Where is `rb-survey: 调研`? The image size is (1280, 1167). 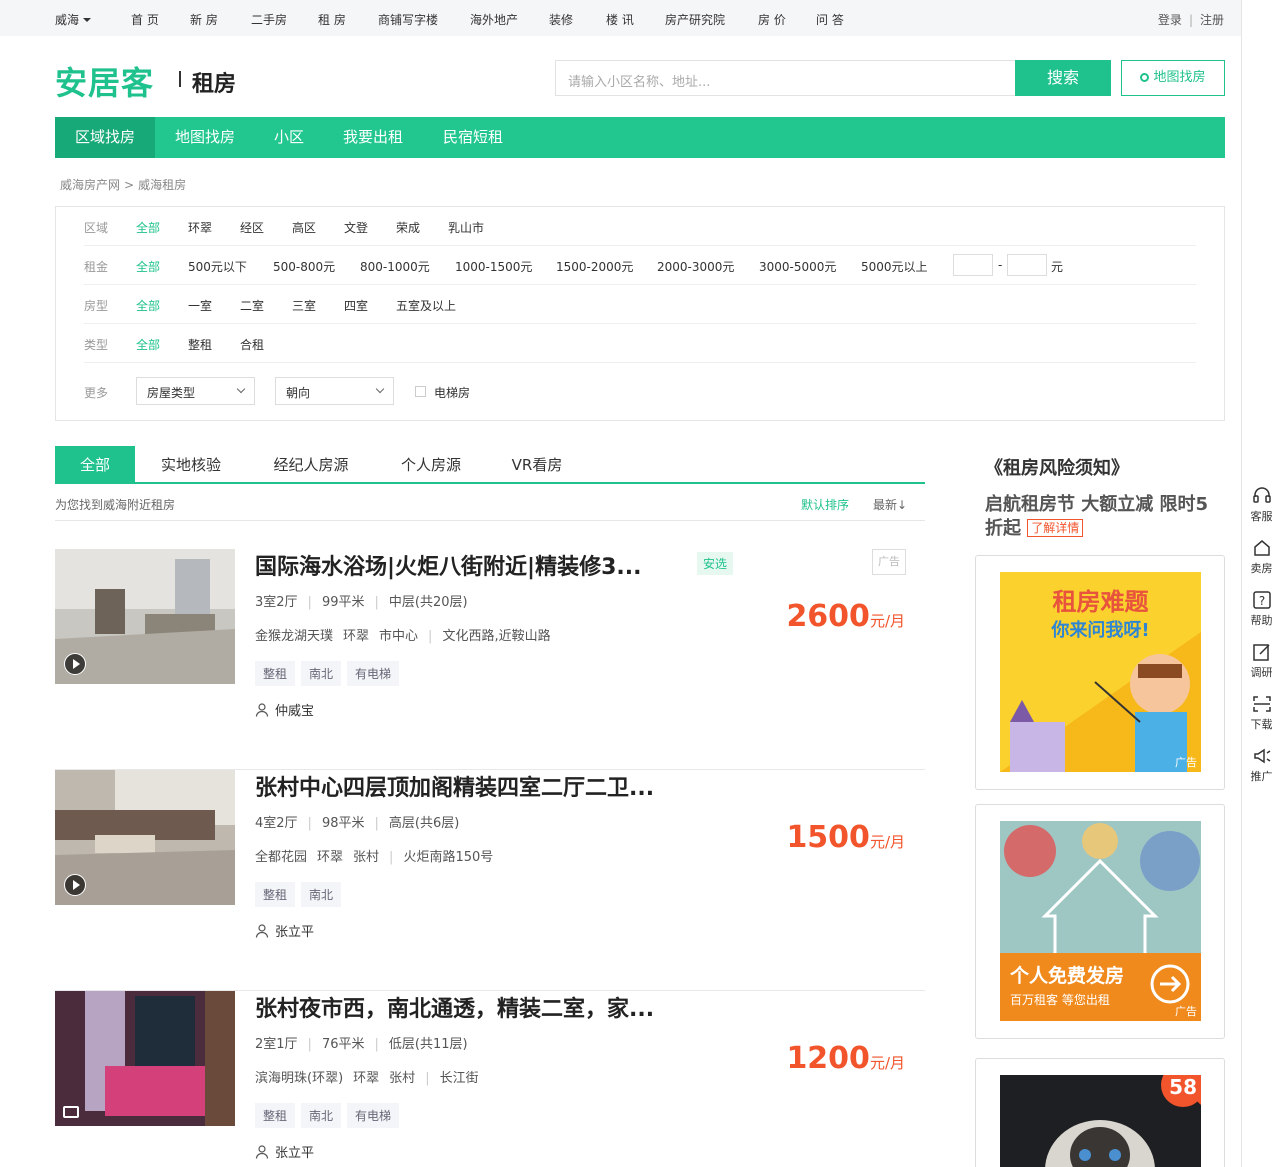
rb-survey: 调研 is located at coordinates (1261, 661).